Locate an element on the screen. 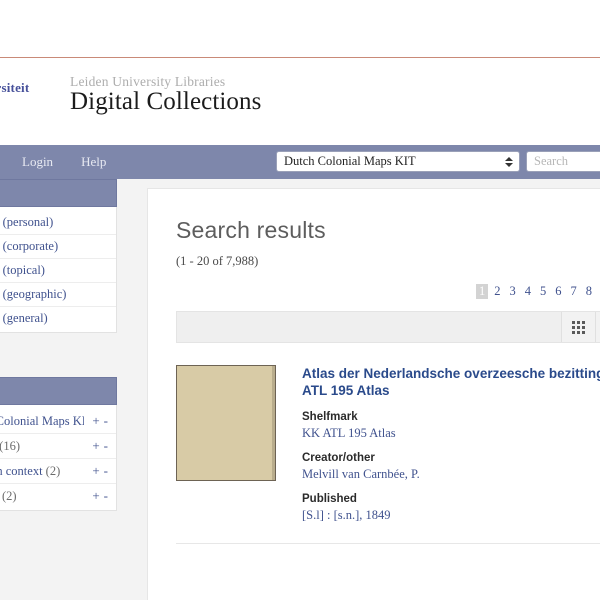 The width and height of the screenshot is (600, 600). result-title-line2: ATL 195 Atlas is located at coordinates (346, 390).